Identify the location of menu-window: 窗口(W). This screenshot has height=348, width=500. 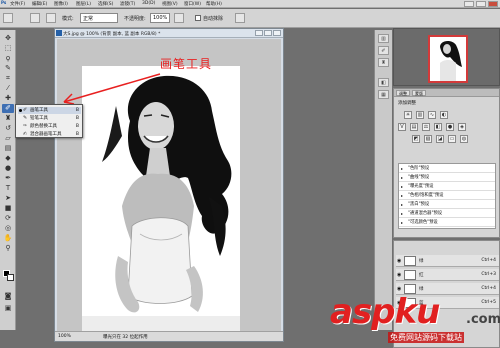
(192, 4).